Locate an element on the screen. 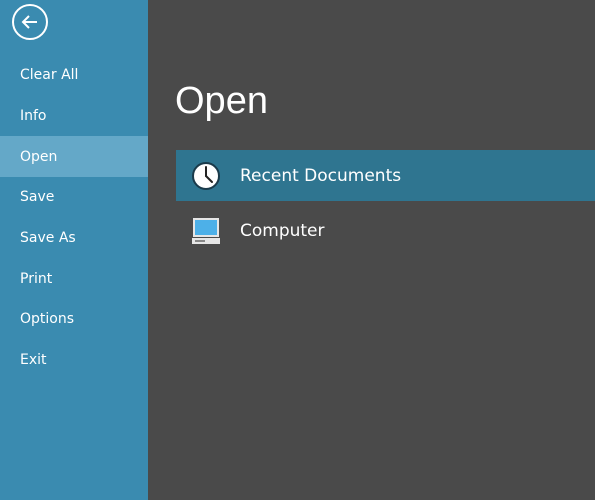 The image size is (595, 500). page-title: Open is located at coordinates (221, 101).